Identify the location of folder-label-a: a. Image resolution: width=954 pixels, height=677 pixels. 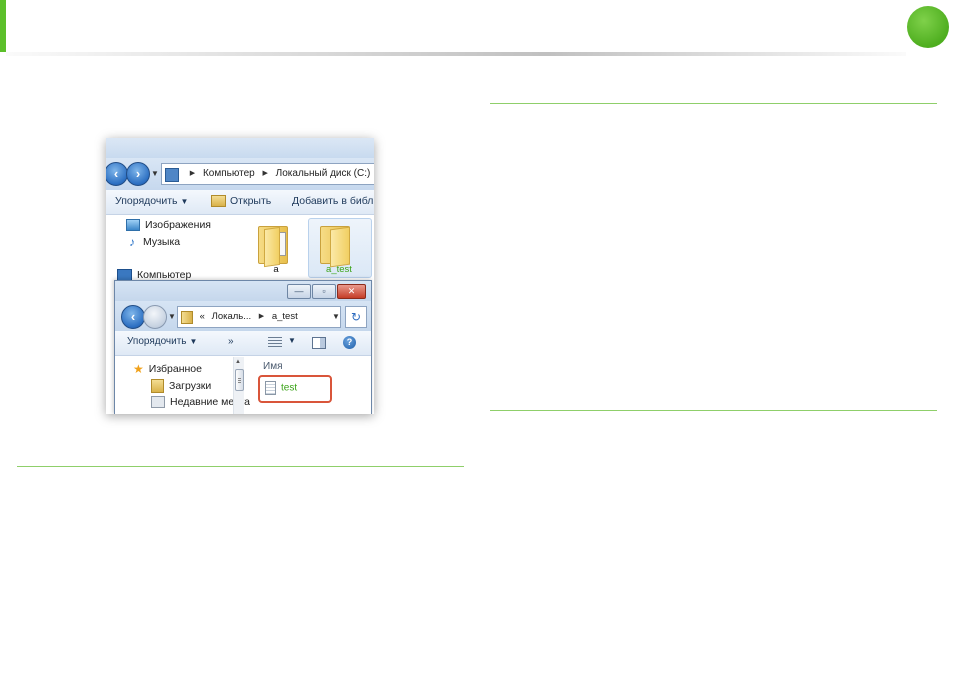
(276, 269).